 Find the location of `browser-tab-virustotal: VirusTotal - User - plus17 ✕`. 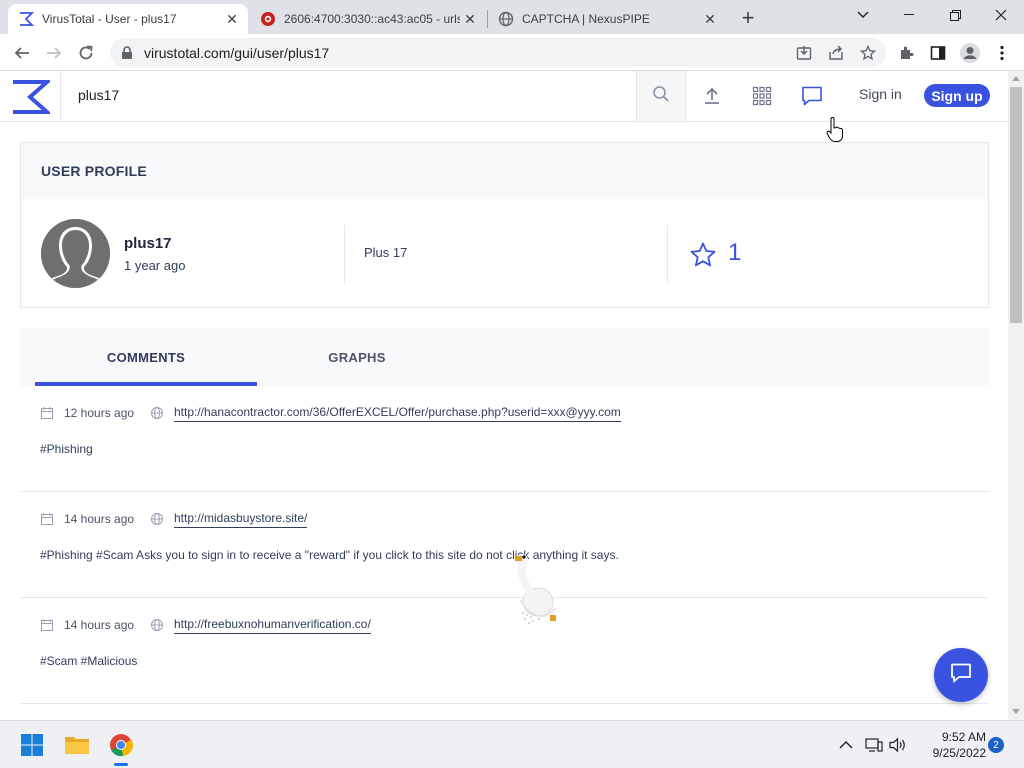

browser-tab-virustotal: VirusTotal - User - plus17 ✕ is located at coordinates (128, 19).